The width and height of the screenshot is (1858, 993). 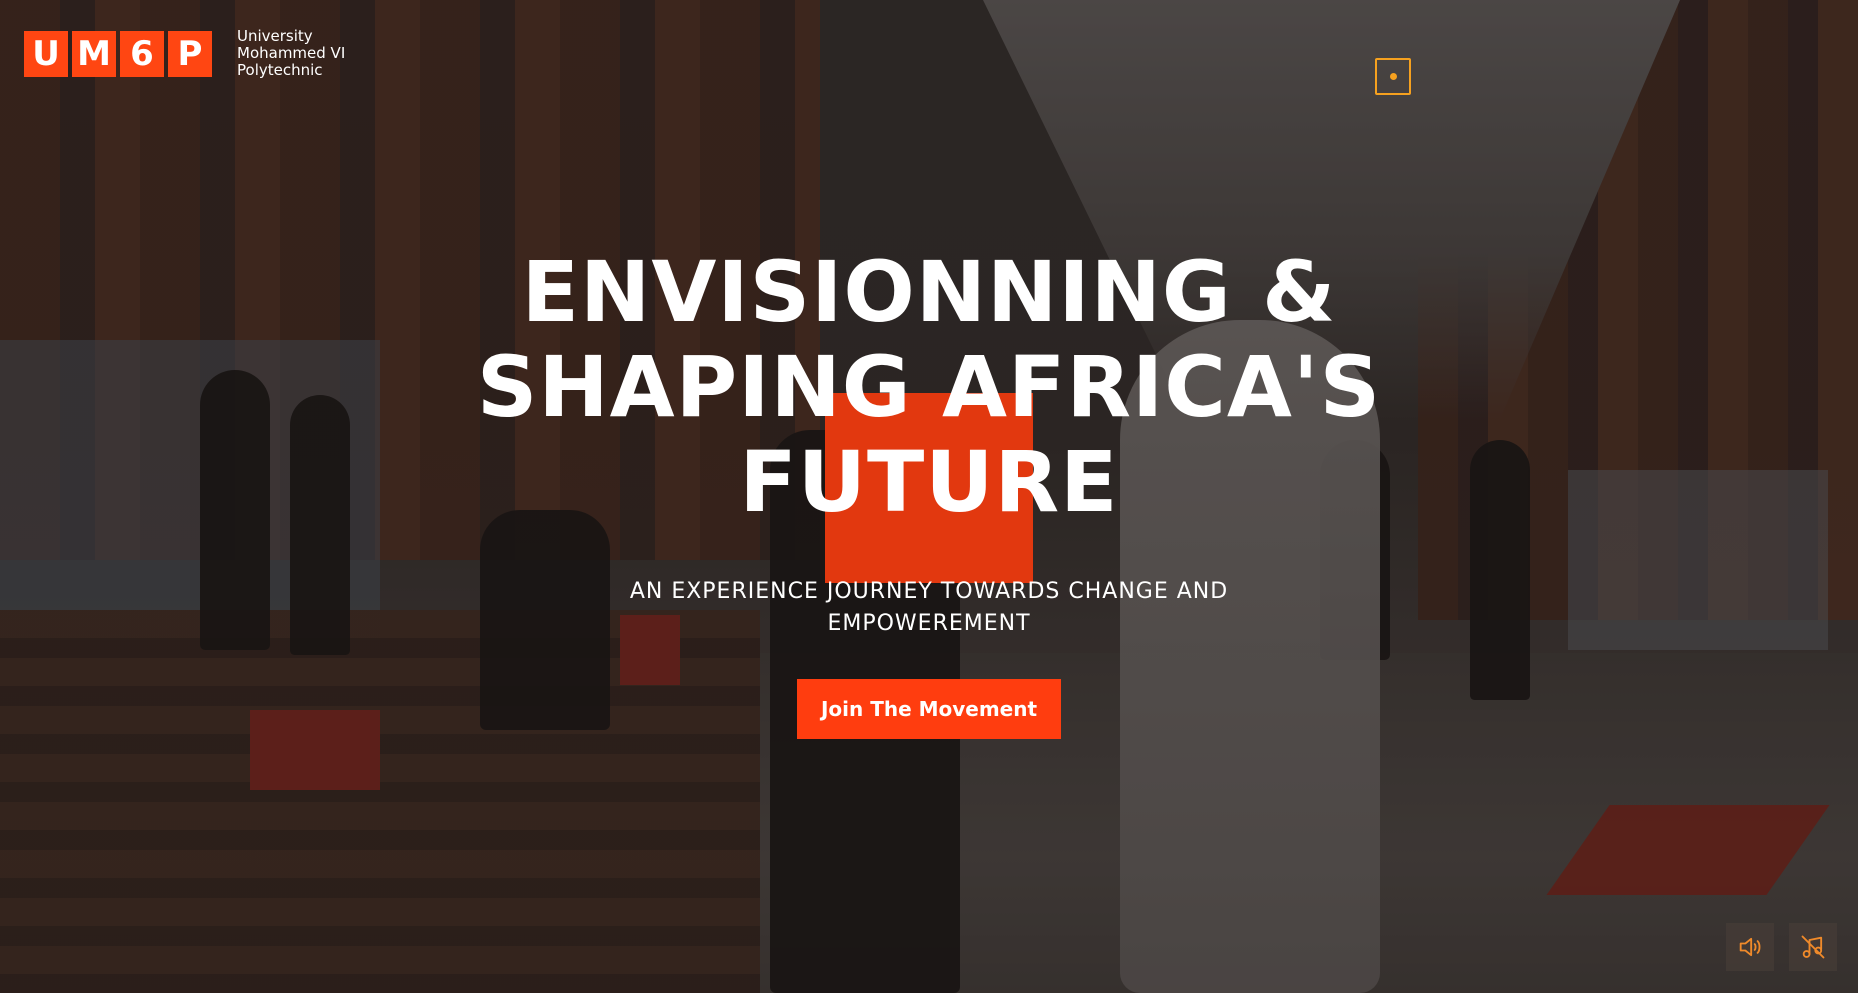 What do you see at coordinates (275, 36) in the screenshot?
I see `logo-line: University` at bounding box center [275, 36].